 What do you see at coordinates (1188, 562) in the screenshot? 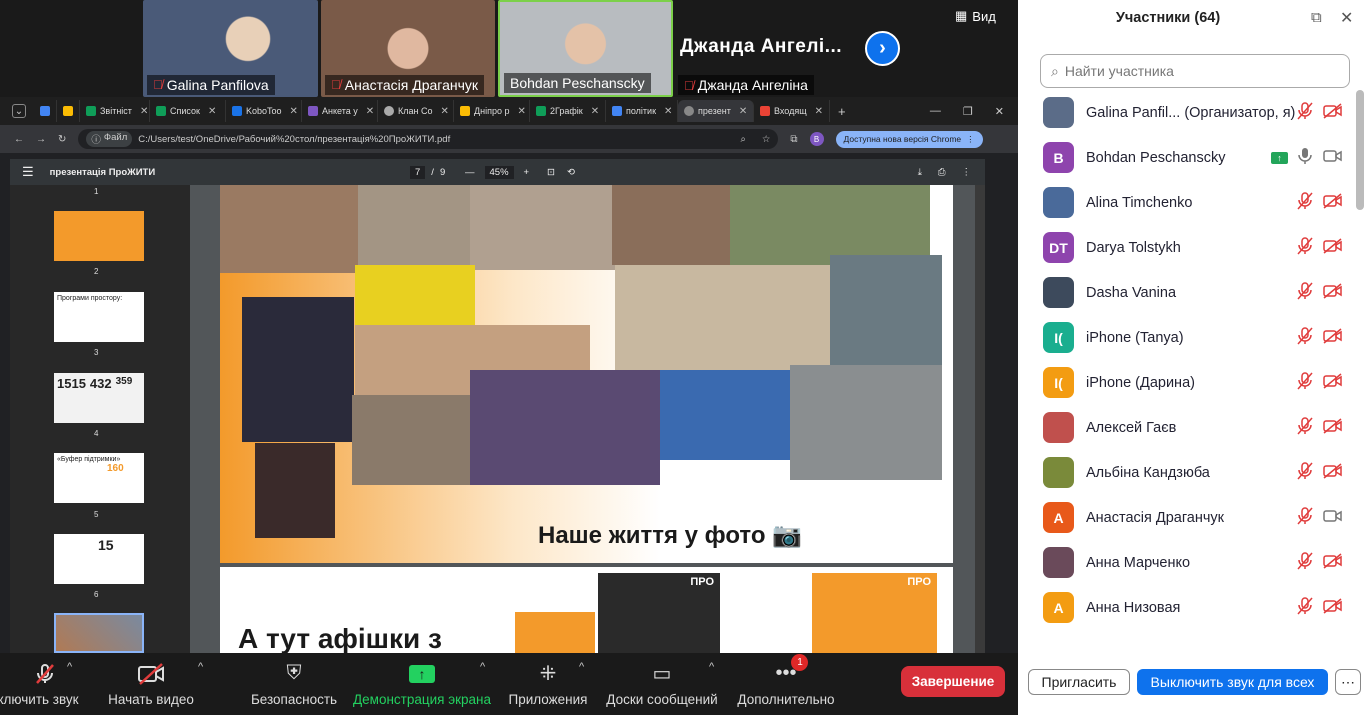
I see `participant-row: Анна Марченко` at bounding box center [1188, 562].